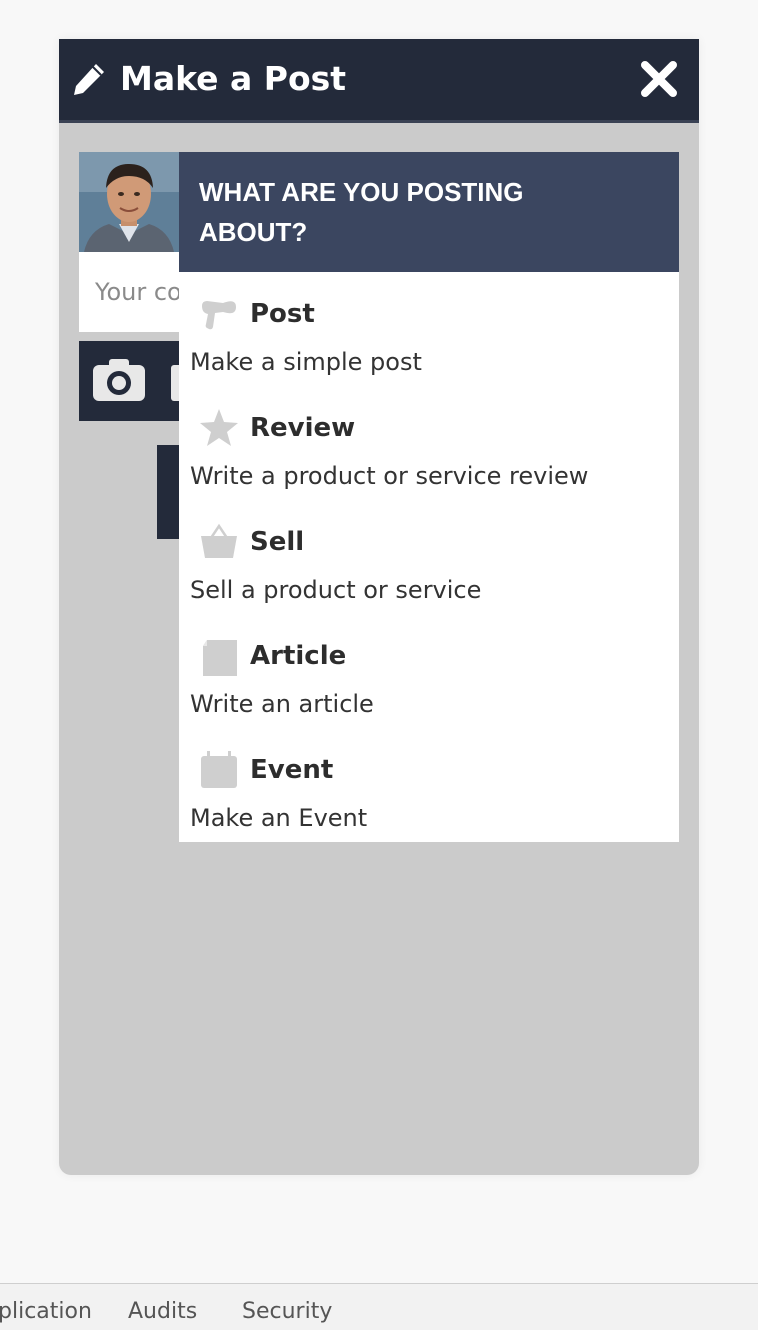 The width and height of the screenshot is (758, 1330). I want to click on calendar-icon, so click(219, 769).